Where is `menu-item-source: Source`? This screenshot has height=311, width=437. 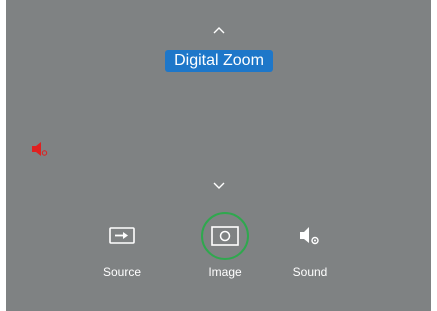
menu-item-source: Source is located at coordinates (122, 248).